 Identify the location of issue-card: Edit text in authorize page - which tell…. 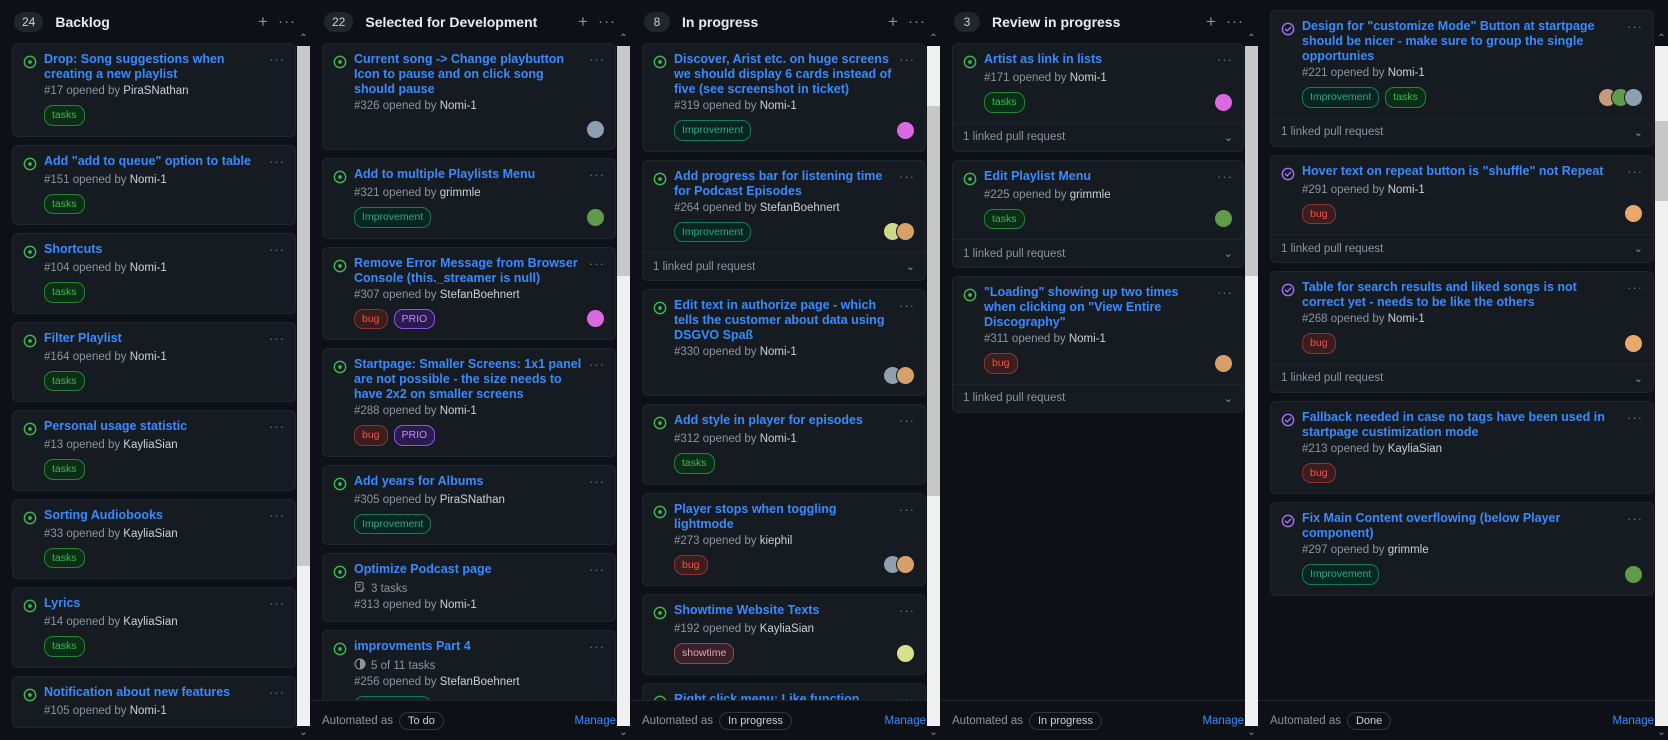
(784, 342).